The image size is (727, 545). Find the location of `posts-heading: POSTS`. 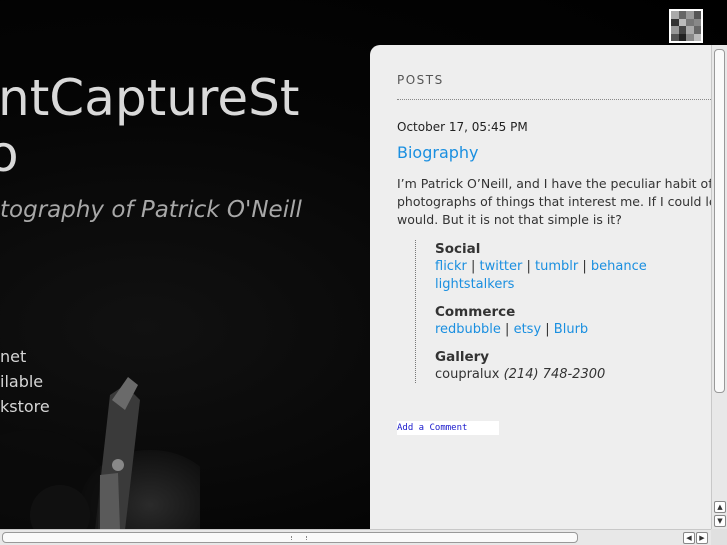

posts-heading: POSTS is located at coordinates (420, 80).